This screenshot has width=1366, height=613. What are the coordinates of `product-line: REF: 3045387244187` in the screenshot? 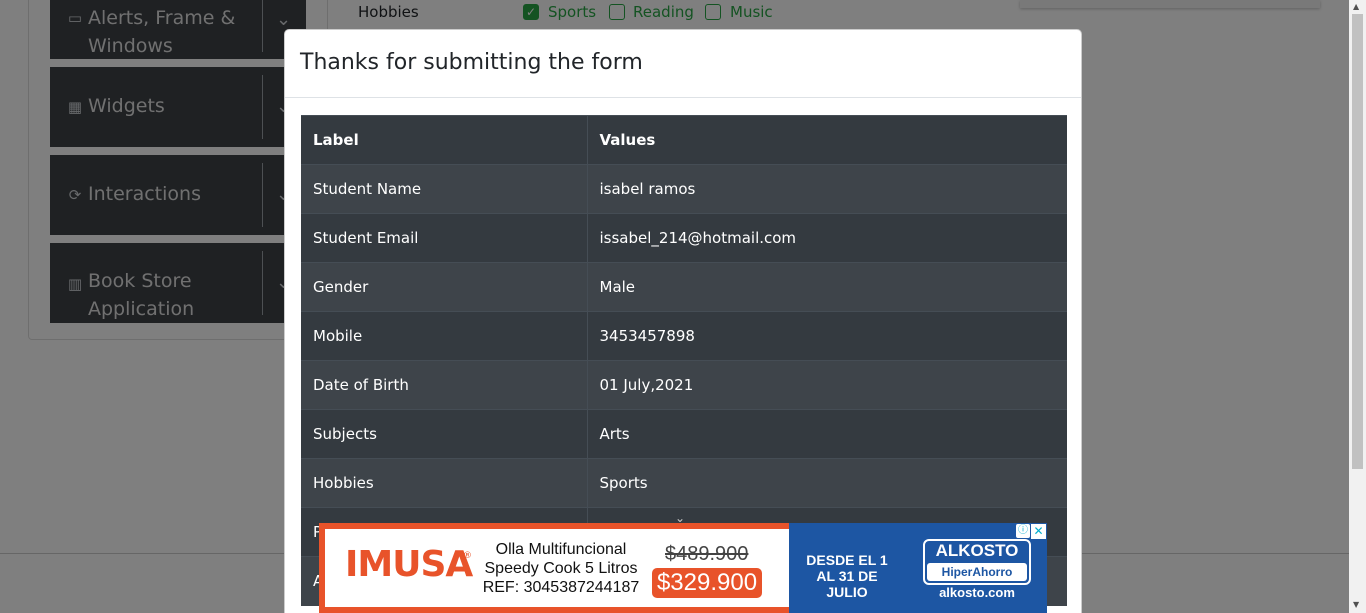 It's located at (561, 587).